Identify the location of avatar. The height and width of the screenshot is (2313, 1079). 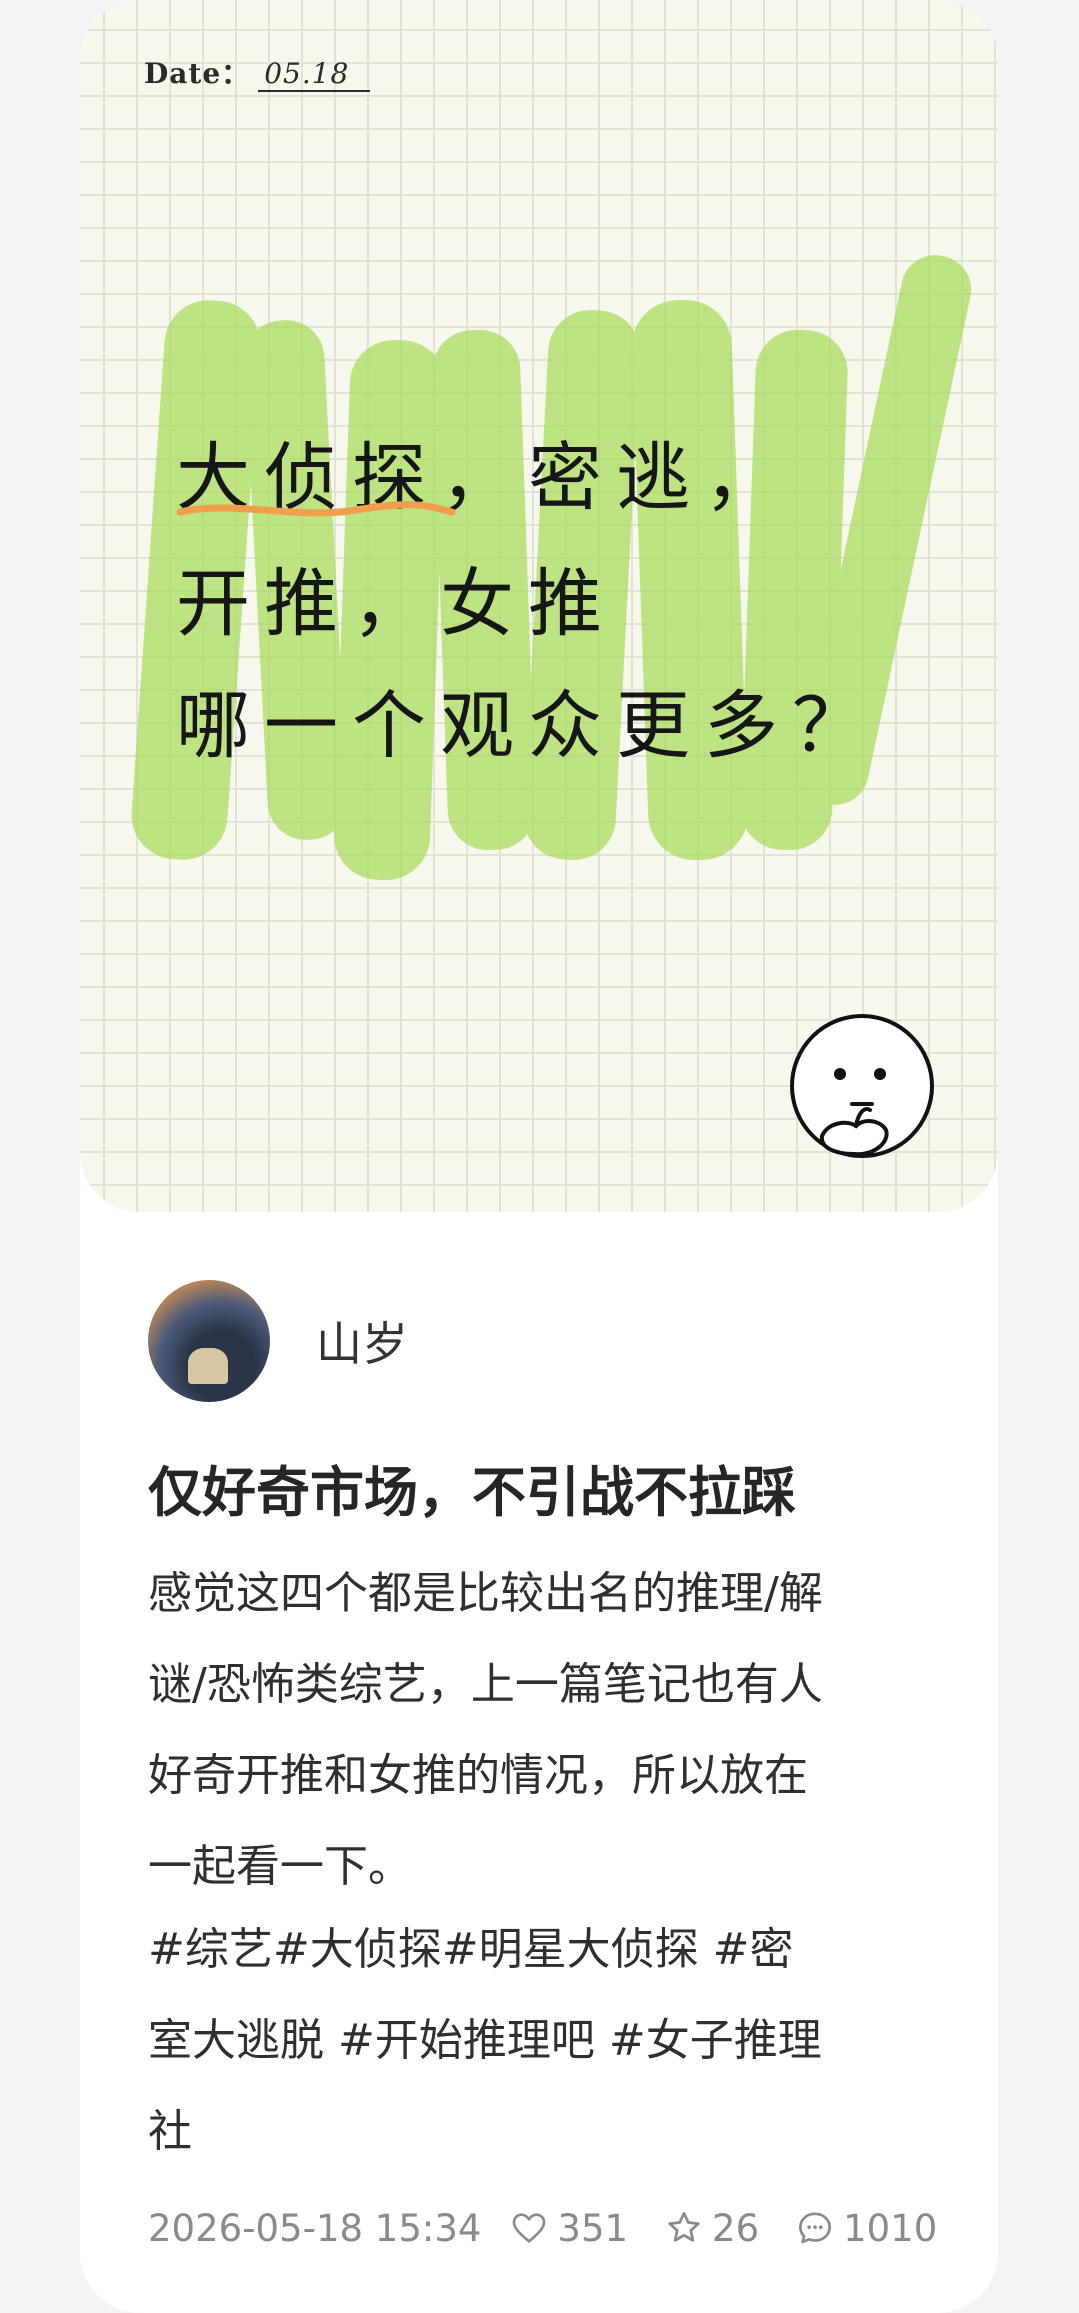
(209, 1341).